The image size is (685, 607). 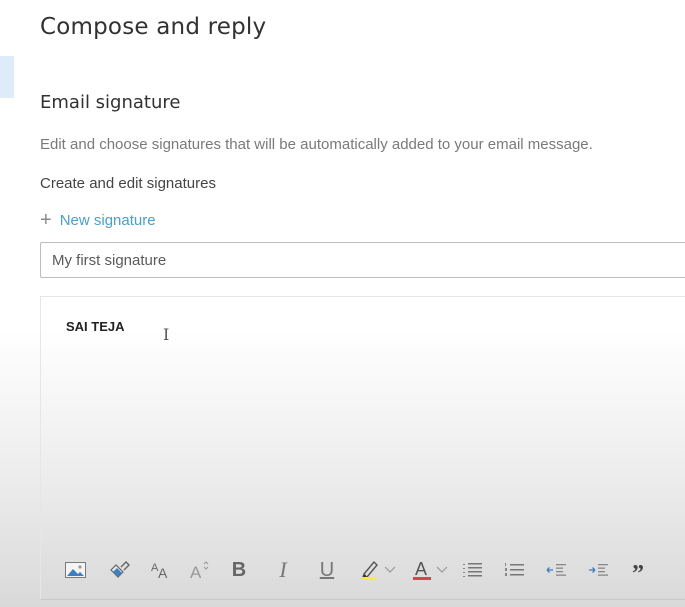 I want to click on bulleted-list-icon, so click(x=472, y=570).